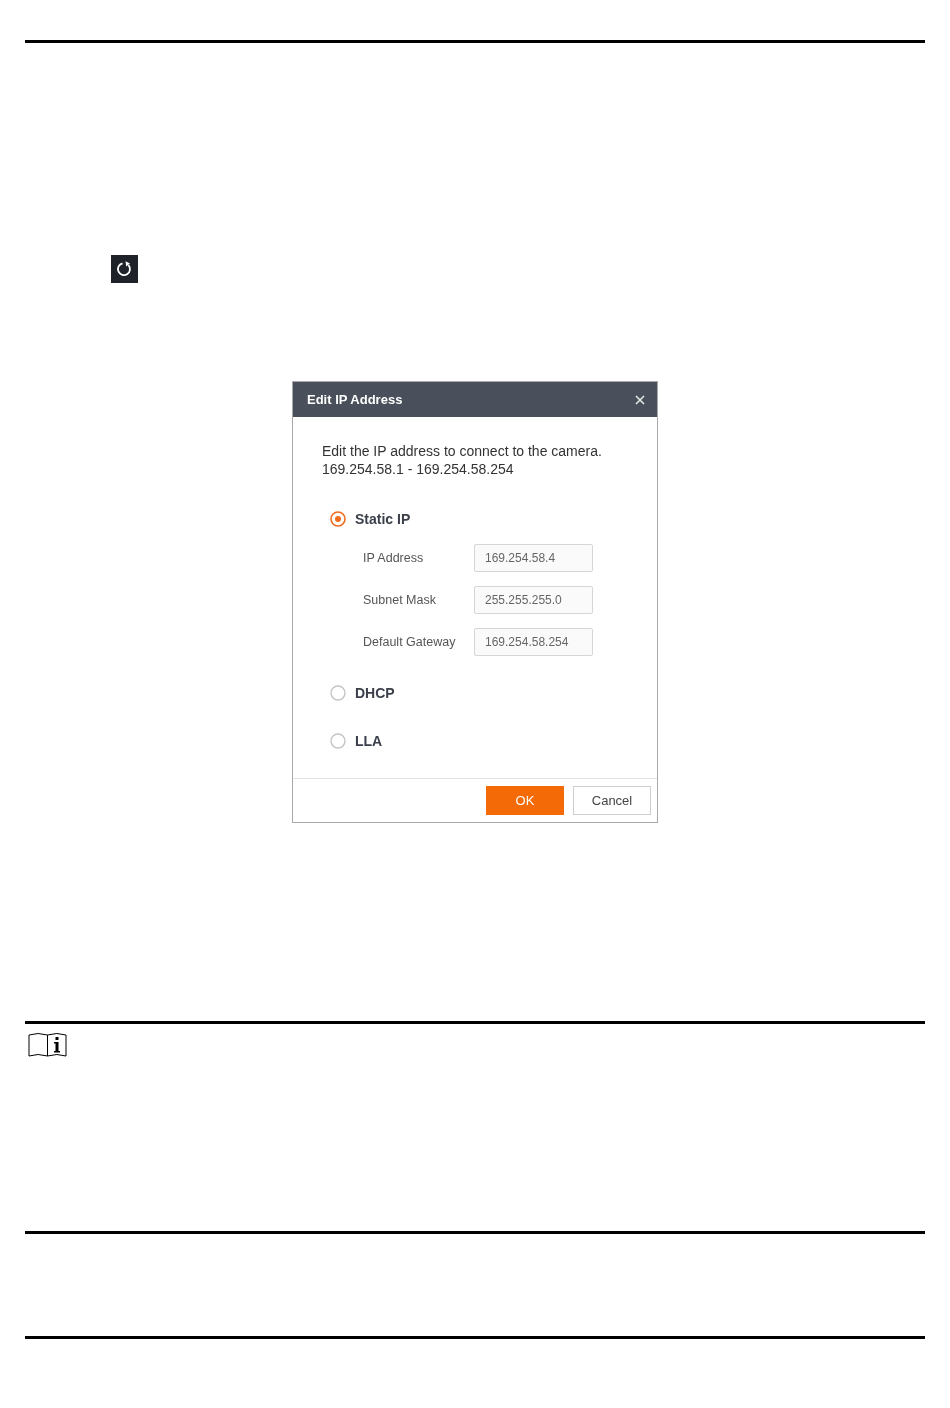 This screenshot has height=1408, width=950. I want to click on field-label: Default Gateway, so click(410, 642).